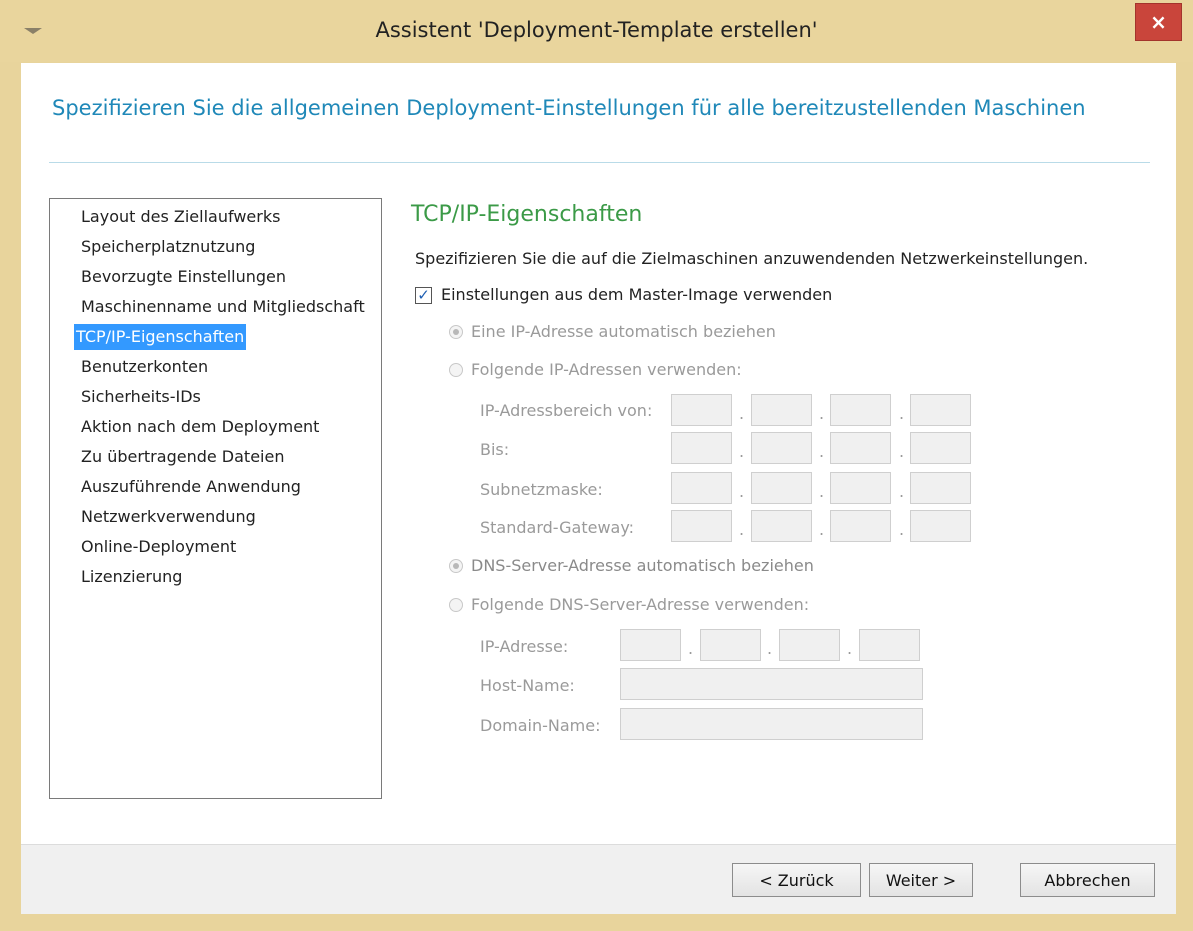  I want to click on ip-manual-radio, so click(456, 370).